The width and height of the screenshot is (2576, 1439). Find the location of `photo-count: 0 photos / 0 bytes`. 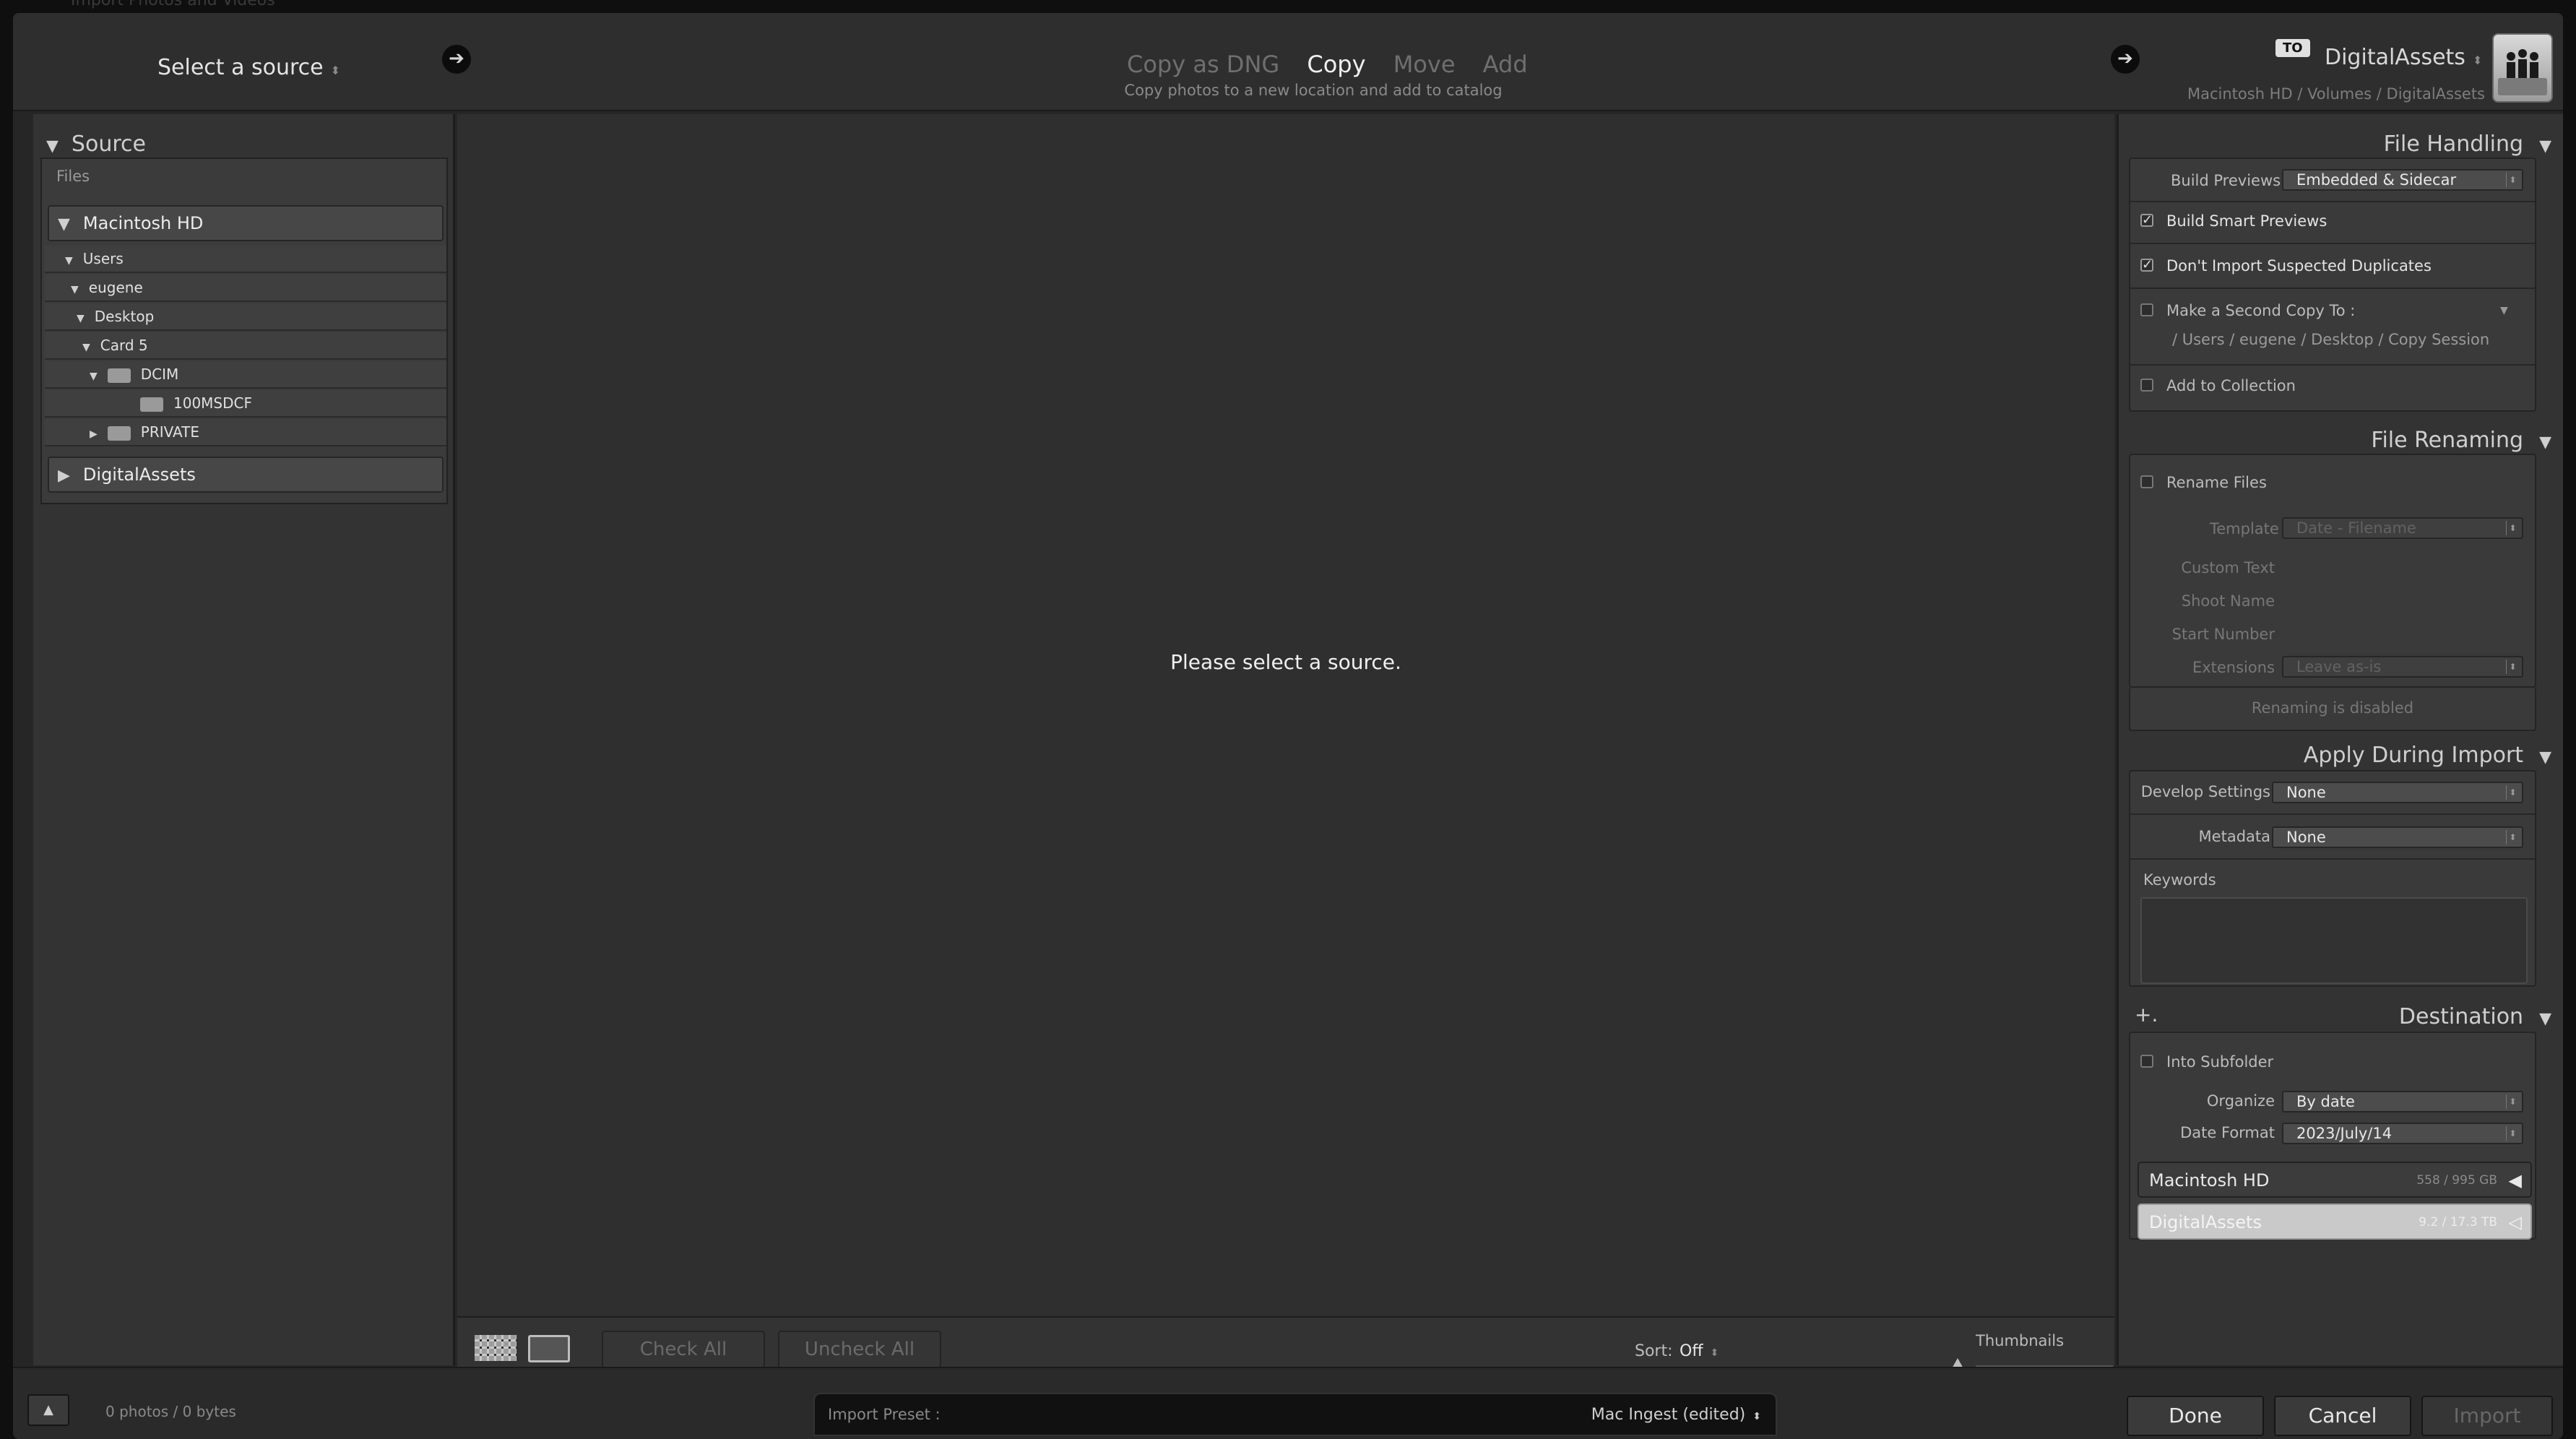

photo-count: 0 photos / 0 bytes is located at coordinates (170, 1411).